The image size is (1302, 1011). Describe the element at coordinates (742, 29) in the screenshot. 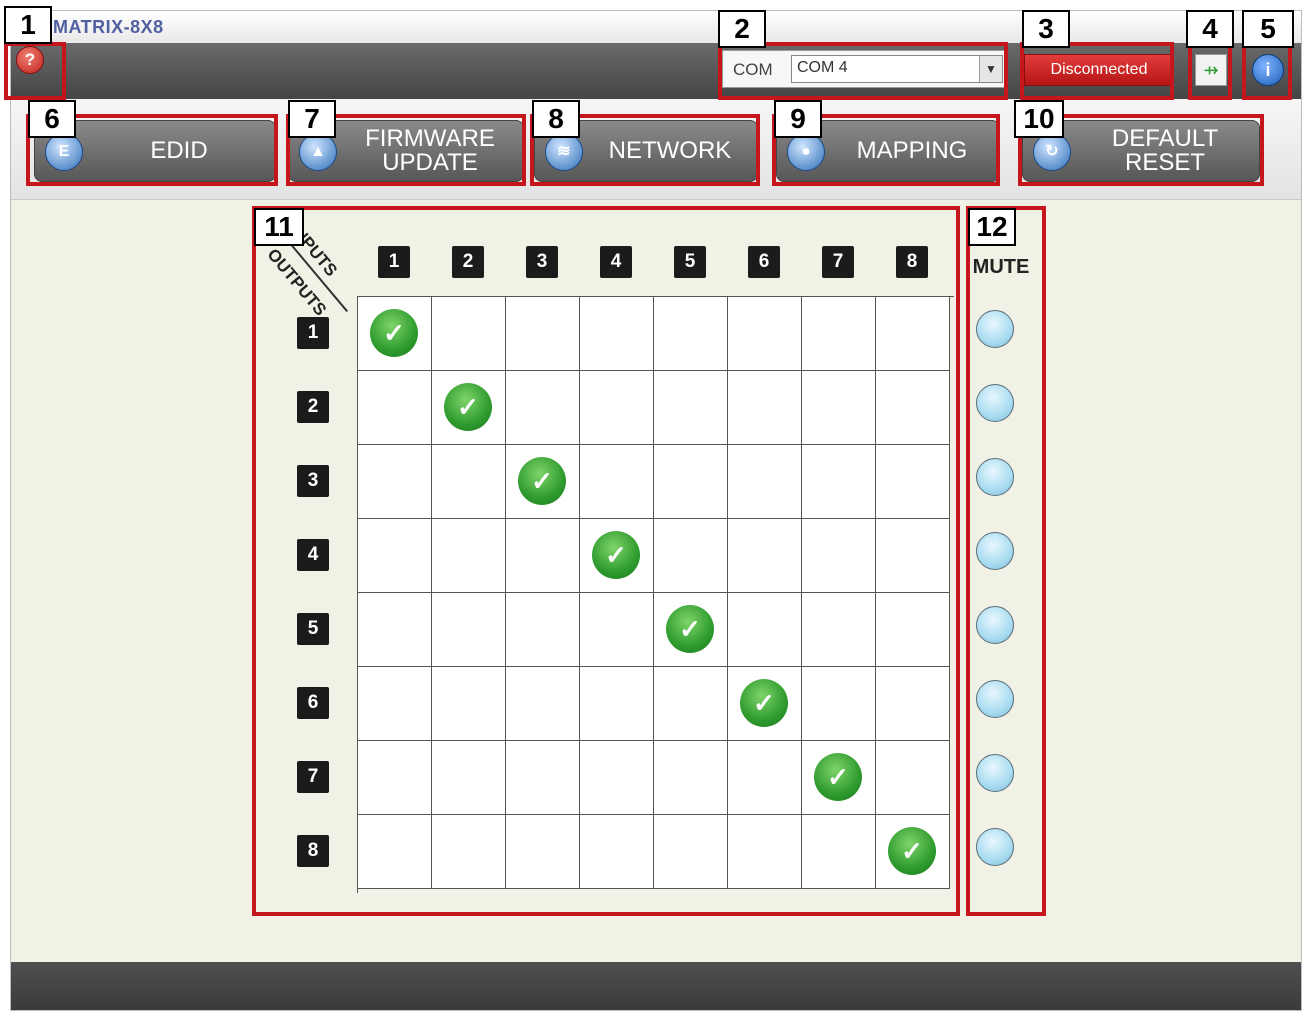

I see `callout-number-2: 2` at that location.